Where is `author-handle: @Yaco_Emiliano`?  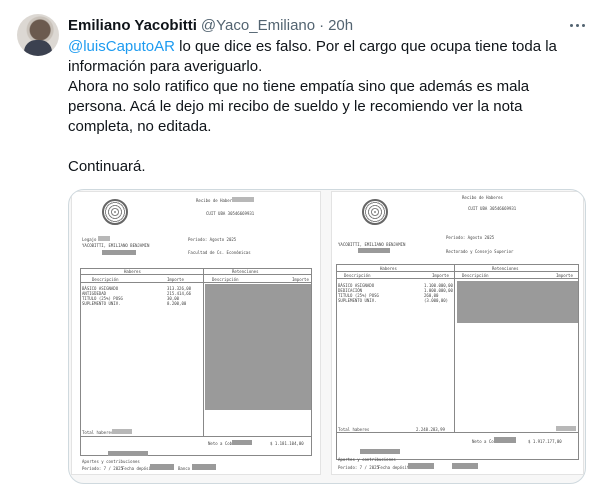 author-handle: @Yaco_Emiliano is located at coordinates (258, 25).